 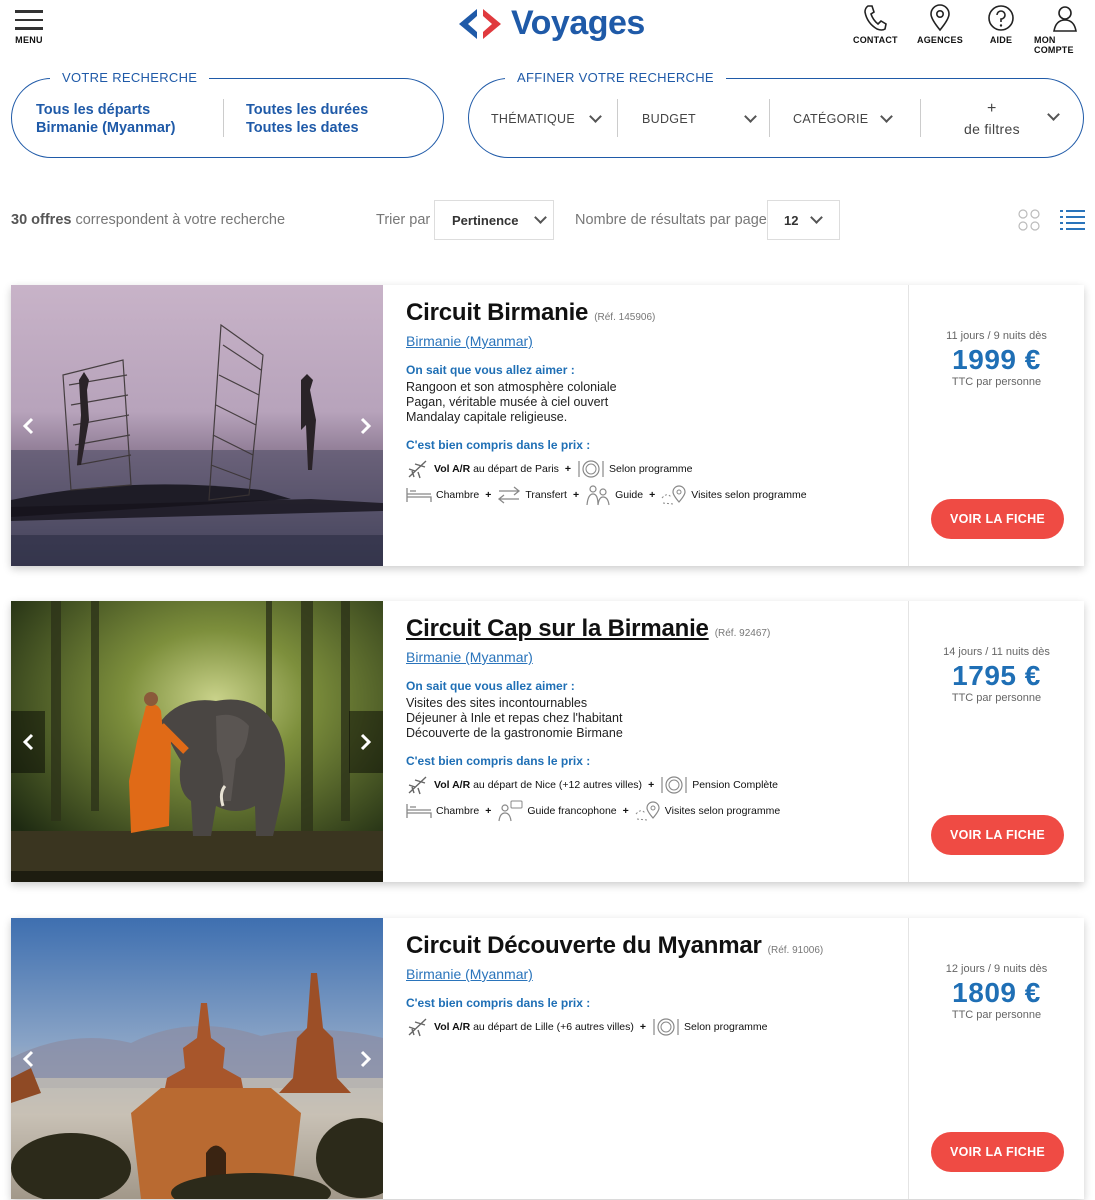 I want to click on meal-label: Selon programme, so click(x=651, y=469).